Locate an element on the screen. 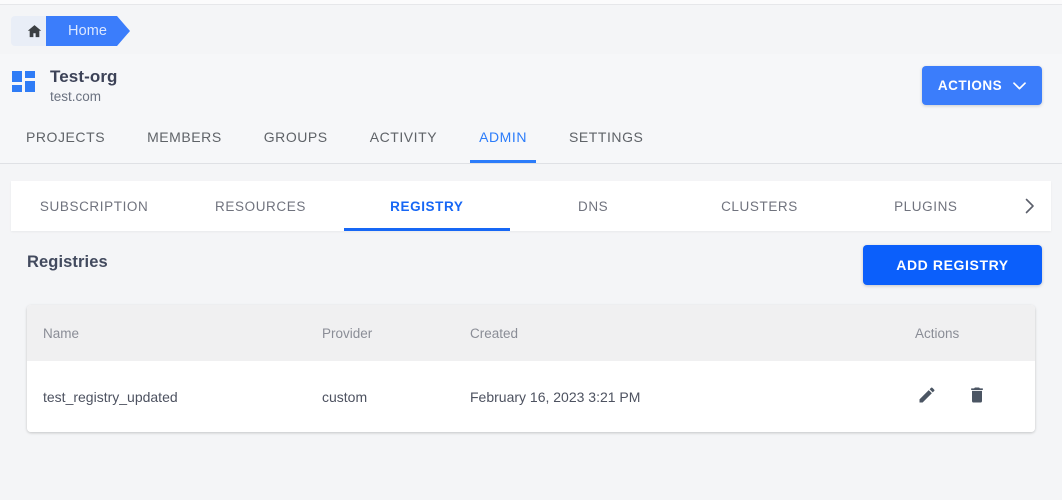 The height and width of the screenshot is (500, 1062). tab-activity: ACTIVITY is located at coordinates (403, 137).